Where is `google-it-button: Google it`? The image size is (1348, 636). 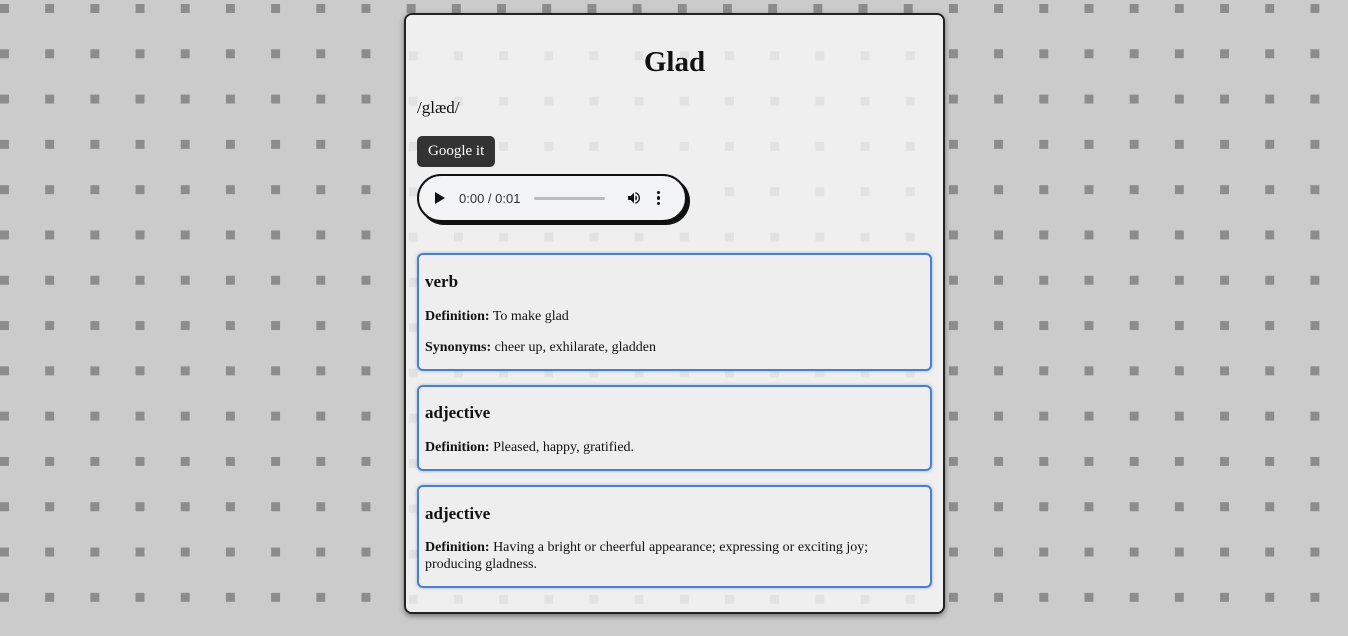
google-it-button: Google it is located at coordinates (456, 151).